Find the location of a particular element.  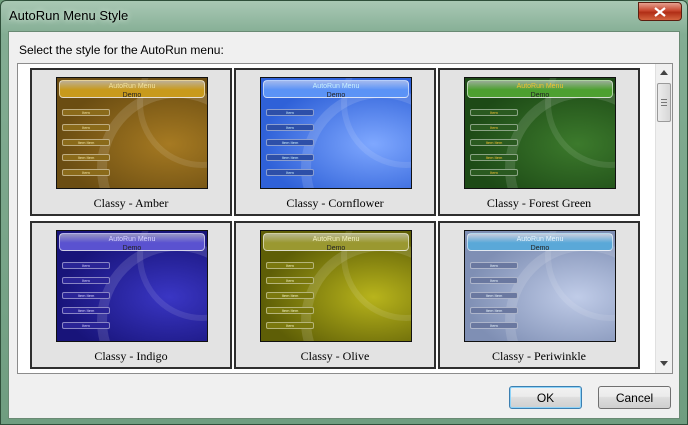

prompt-label: Select the style for the AutoRun menu: is located at coordinates (121, 50).